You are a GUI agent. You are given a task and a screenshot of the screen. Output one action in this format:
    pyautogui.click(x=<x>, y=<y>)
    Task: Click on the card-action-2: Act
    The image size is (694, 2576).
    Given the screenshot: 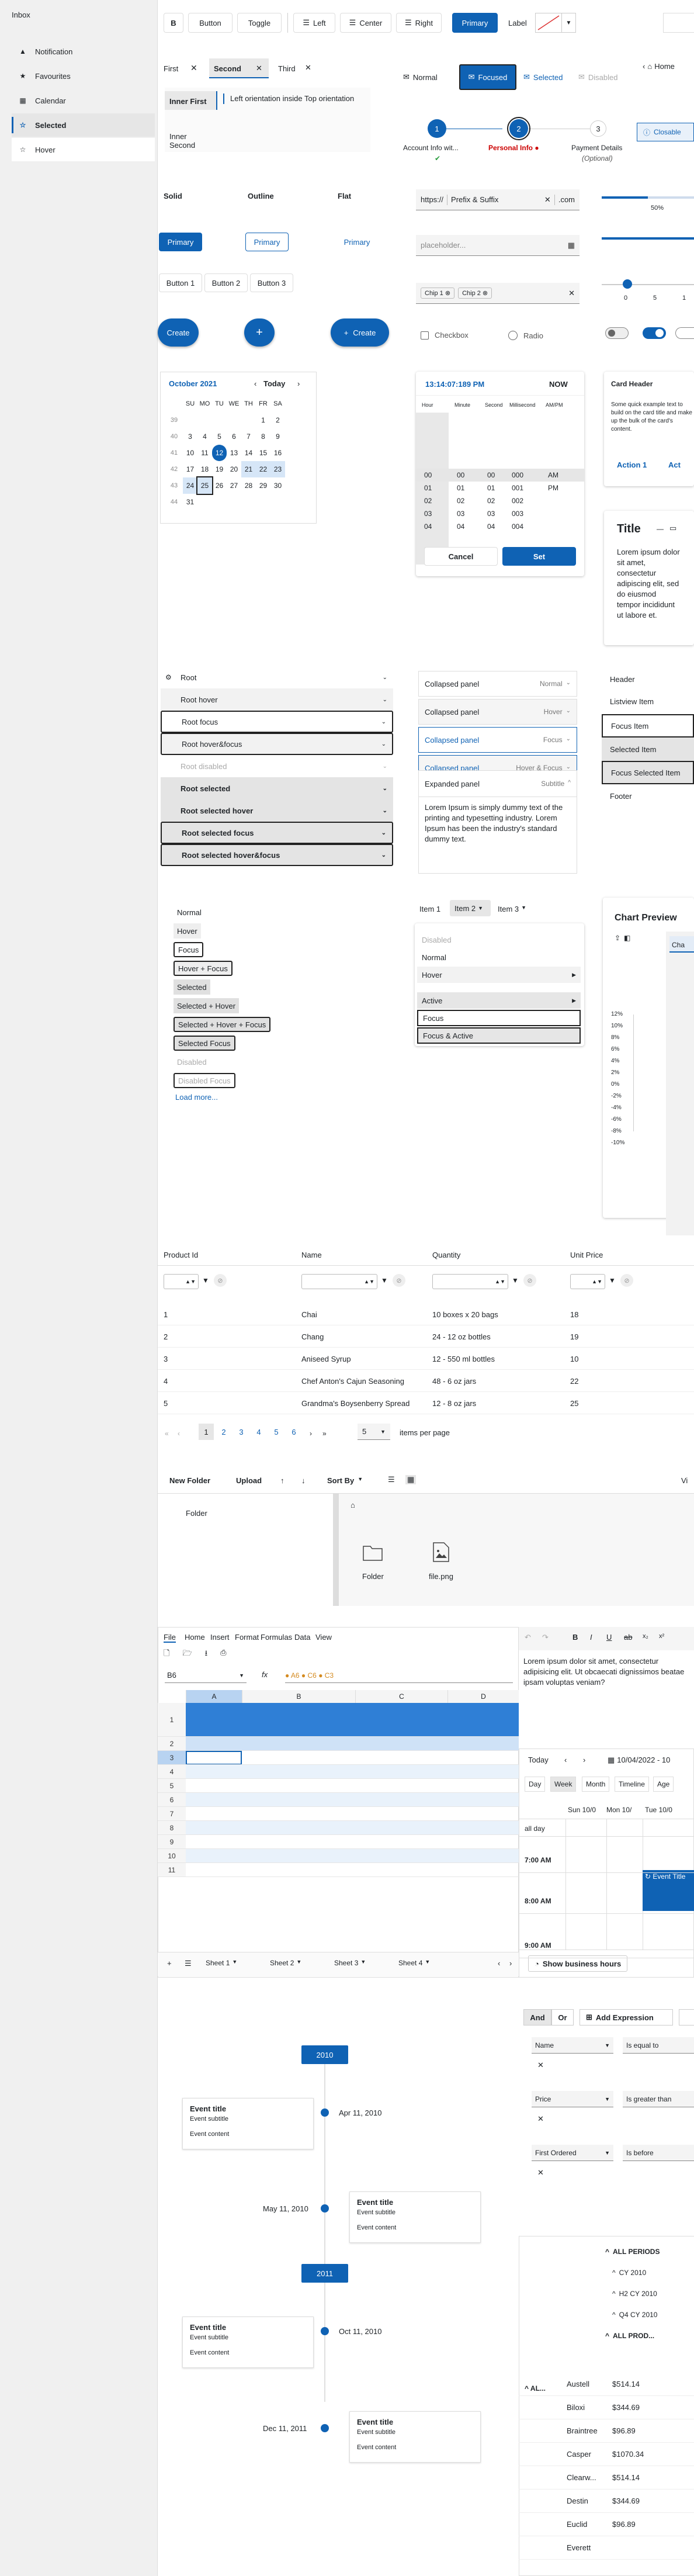 What is the action you would take?
    pyautogui.click(x=674, y=465)
    